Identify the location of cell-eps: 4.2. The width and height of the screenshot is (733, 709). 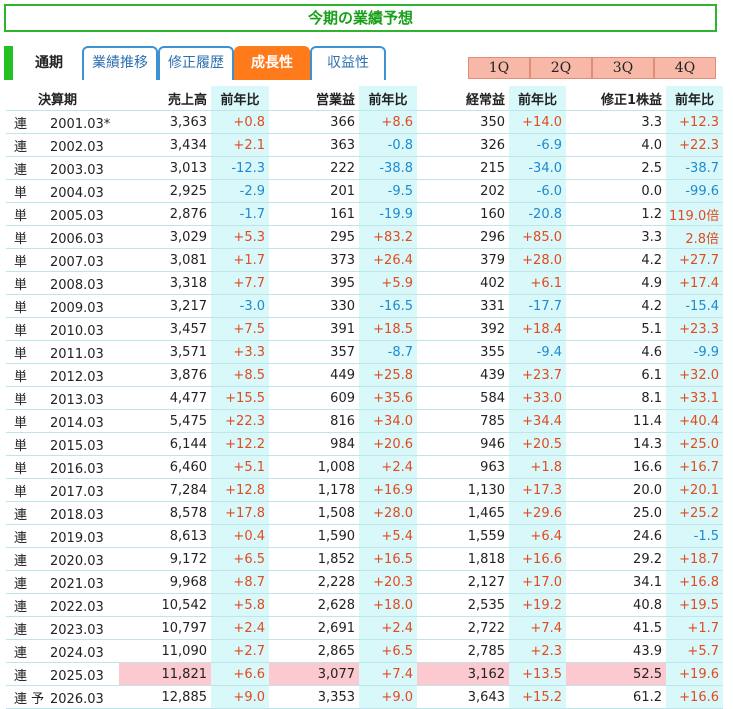
(616, 260).